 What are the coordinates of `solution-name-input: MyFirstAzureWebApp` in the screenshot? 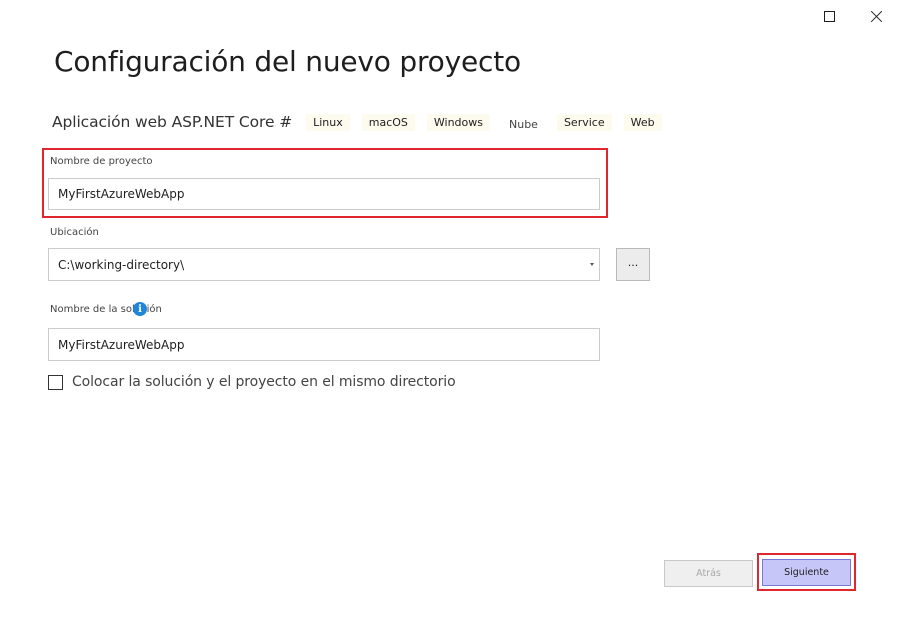 It's located at (324, 344).